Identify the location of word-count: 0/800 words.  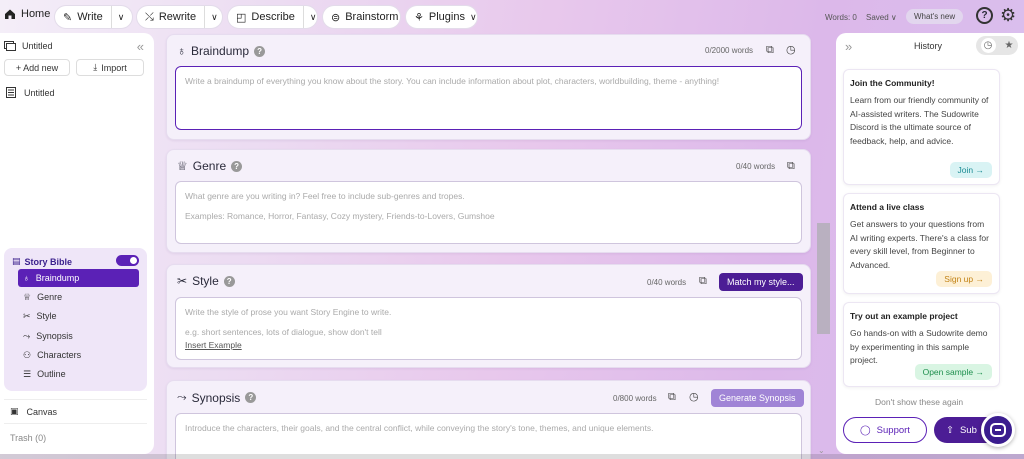
(635, 398).